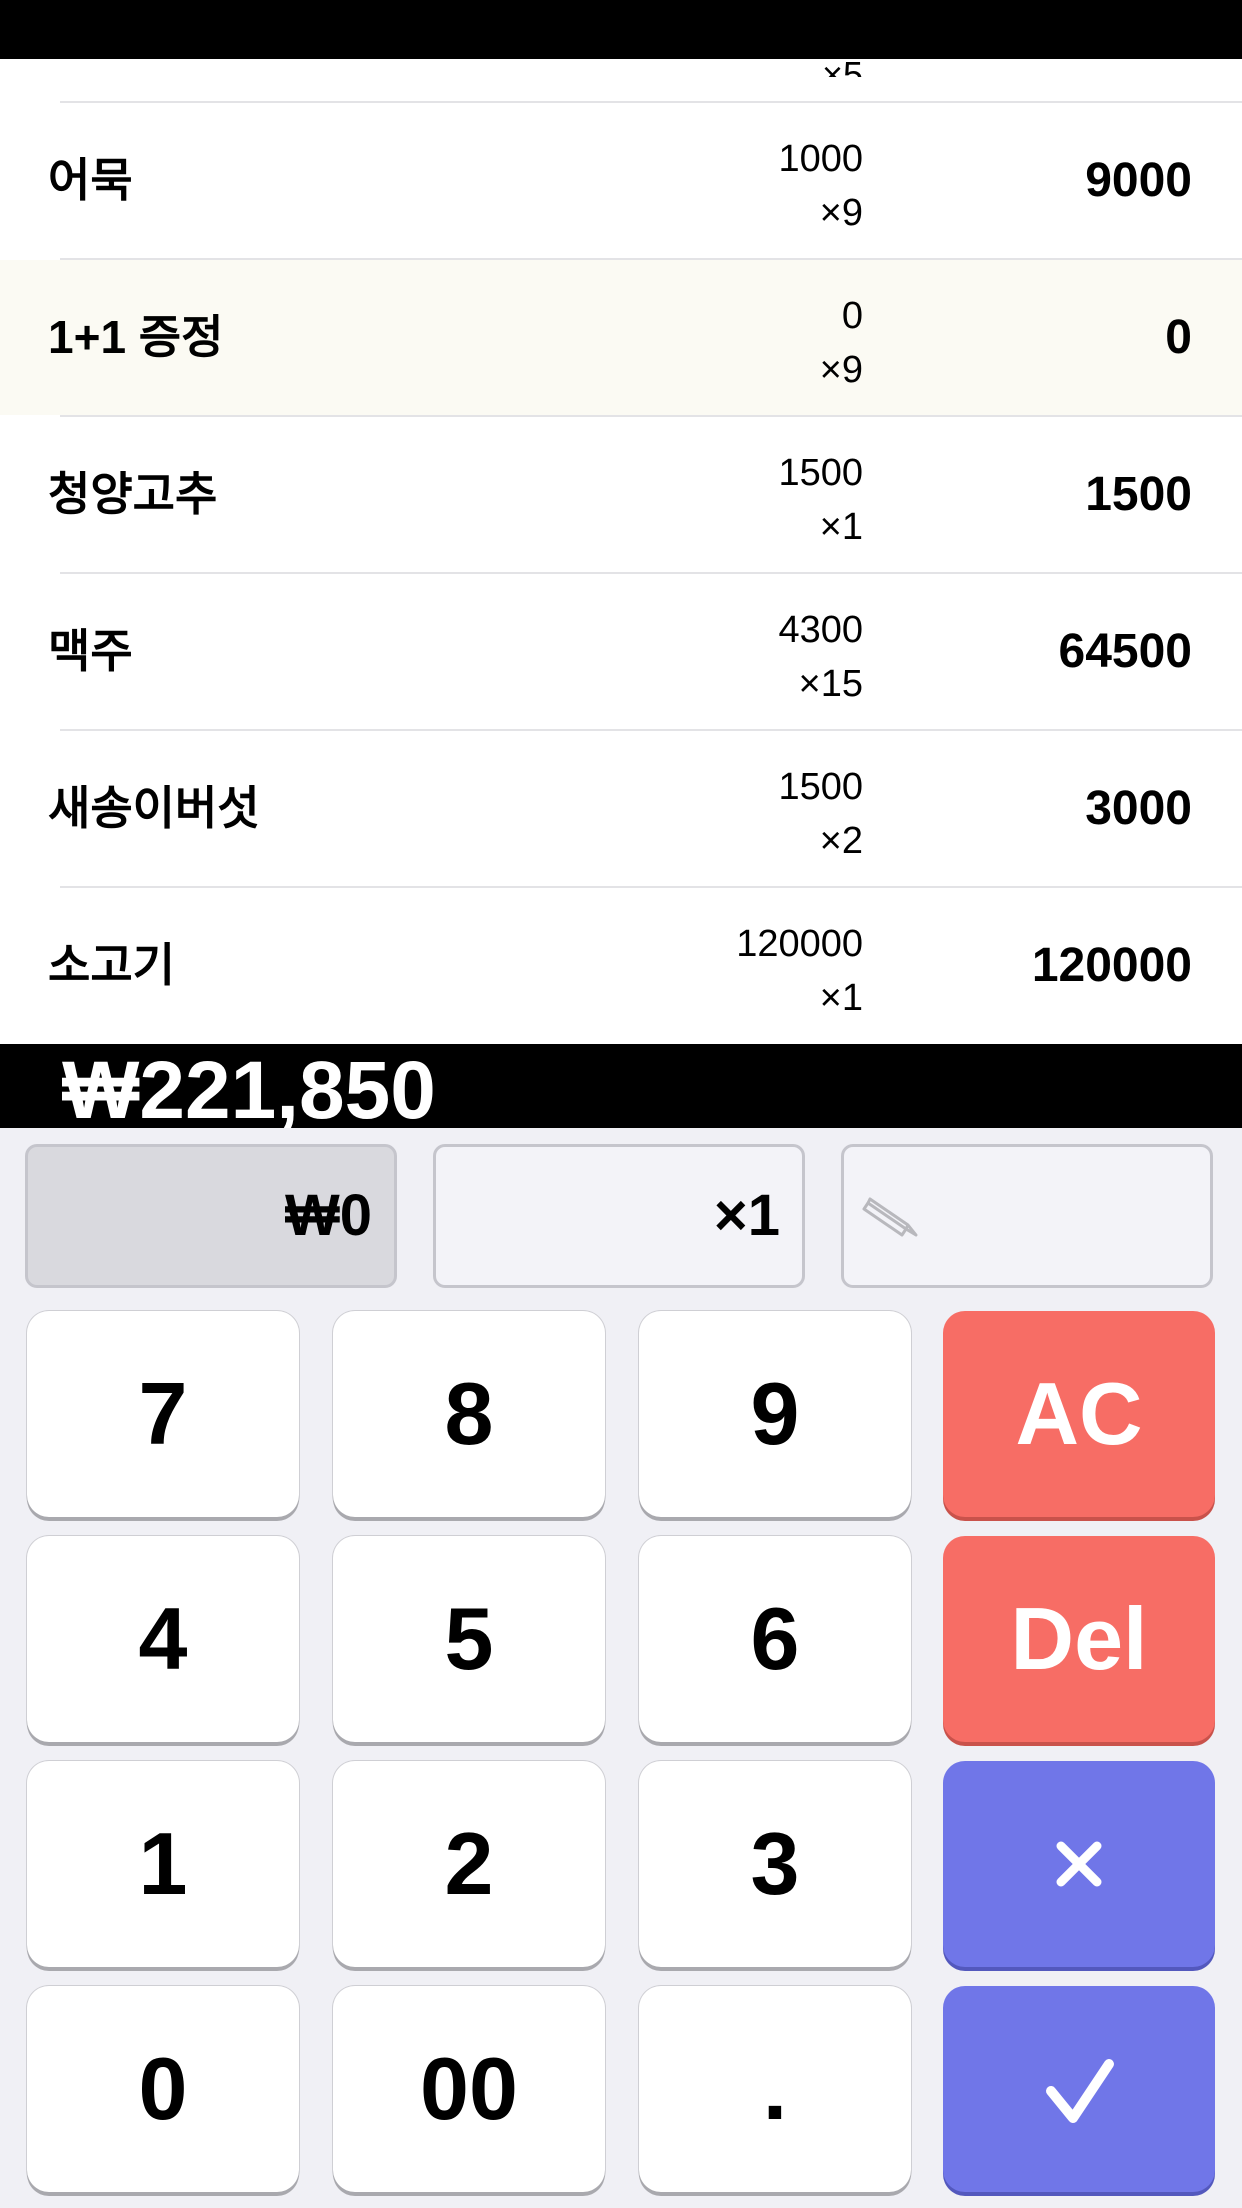  I want to click on key-3: 3, so click(775, 1864).